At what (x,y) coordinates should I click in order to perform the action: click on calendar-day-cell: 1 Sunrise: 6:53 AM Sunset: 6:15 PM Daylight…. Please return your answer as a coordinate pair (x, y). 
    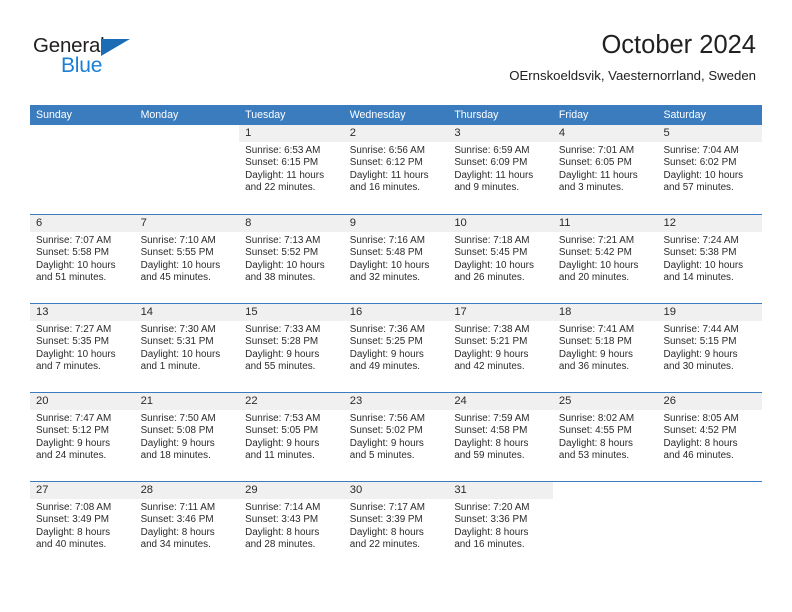
    Looking at the image, I should click on (291, 169).